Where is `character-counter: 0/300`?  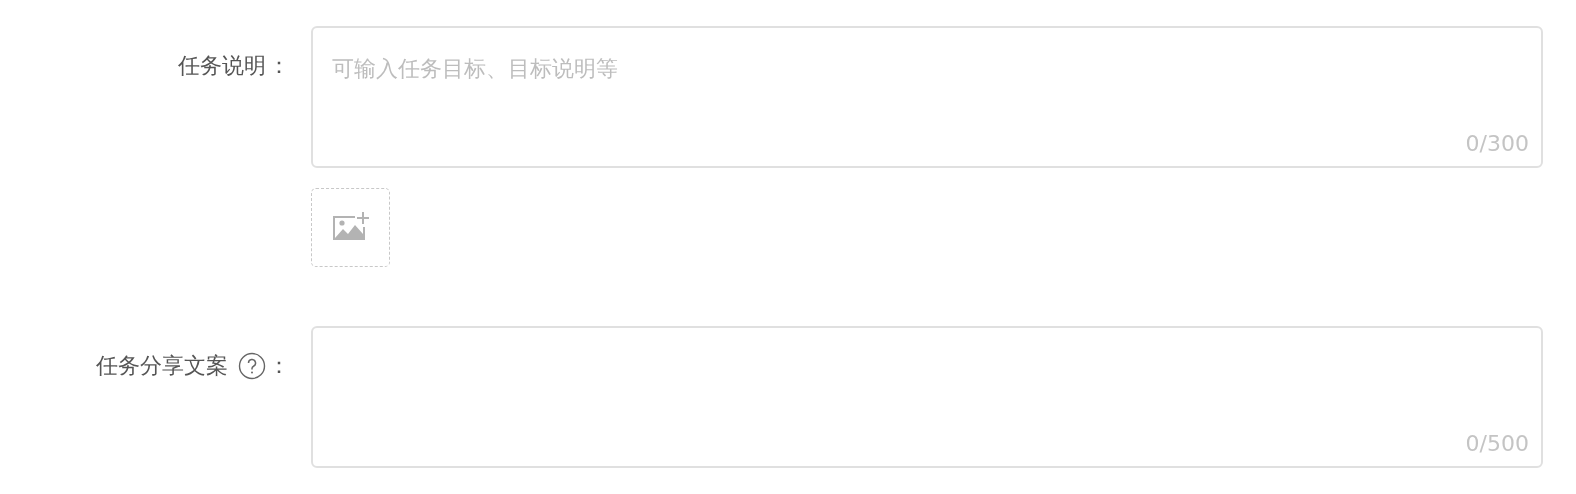 character-counter: 0/300 is located at coordinates (1497, 143).